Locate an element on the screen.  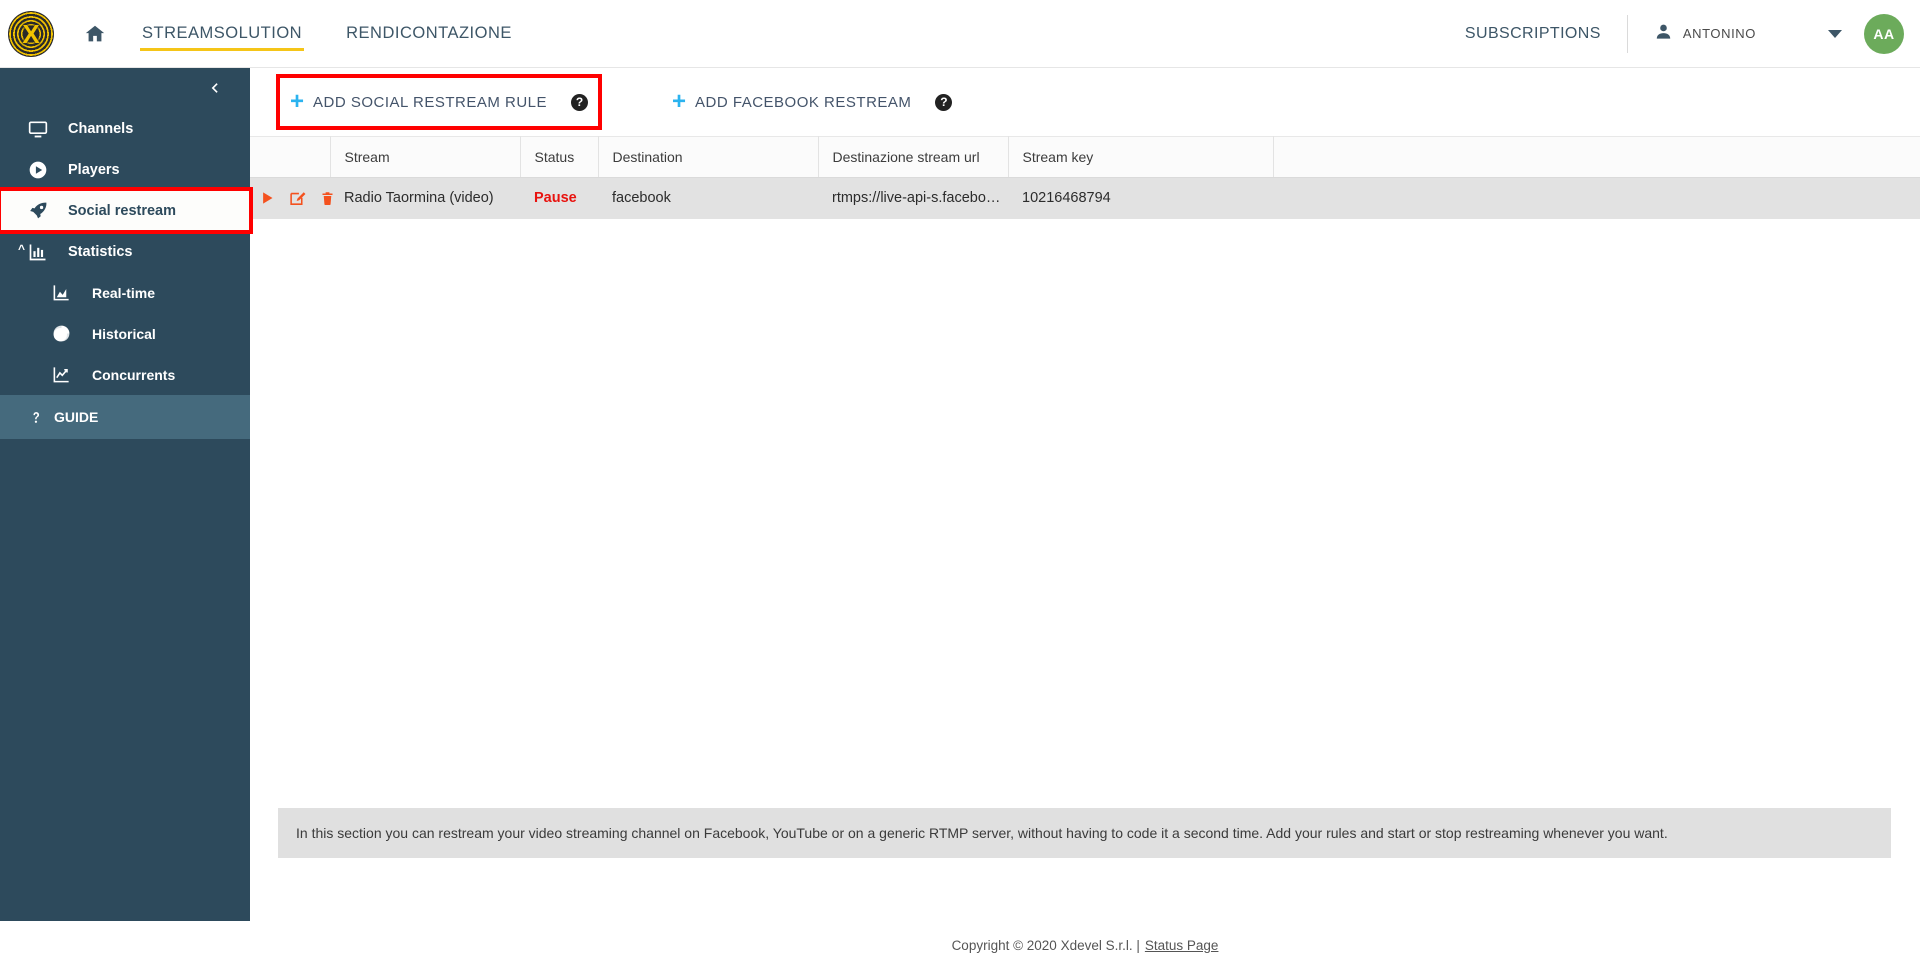
person-icon is located at coordinates (1663, 34).